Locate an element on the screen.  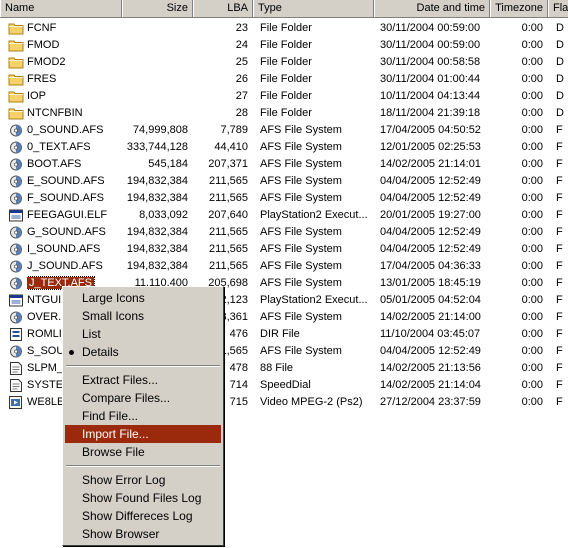
file-type-text: SpeedDial is located at coordinates (285, 385).